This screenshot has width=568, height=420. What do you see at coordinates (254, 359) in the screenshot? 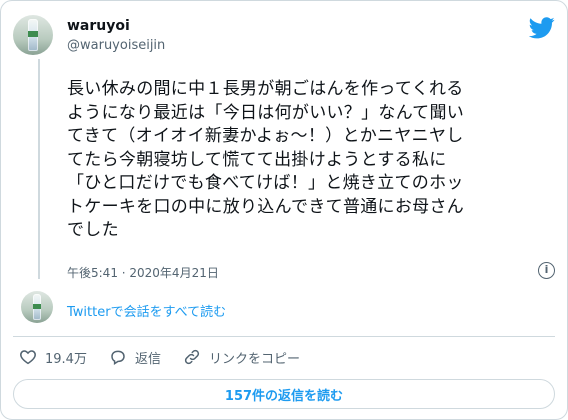
I see `copy-link-label: リンクをコピー` at bounding box center [254, 359].